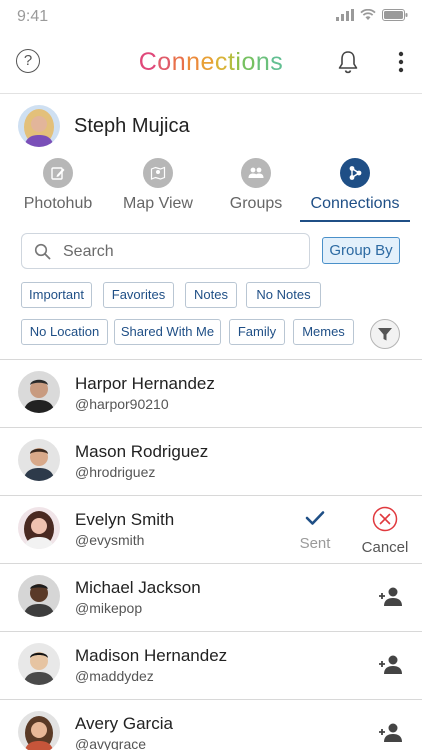  Describe the element at coordinates (33, 16) in the screenshot. I see `status-time: 9:41` at that location.